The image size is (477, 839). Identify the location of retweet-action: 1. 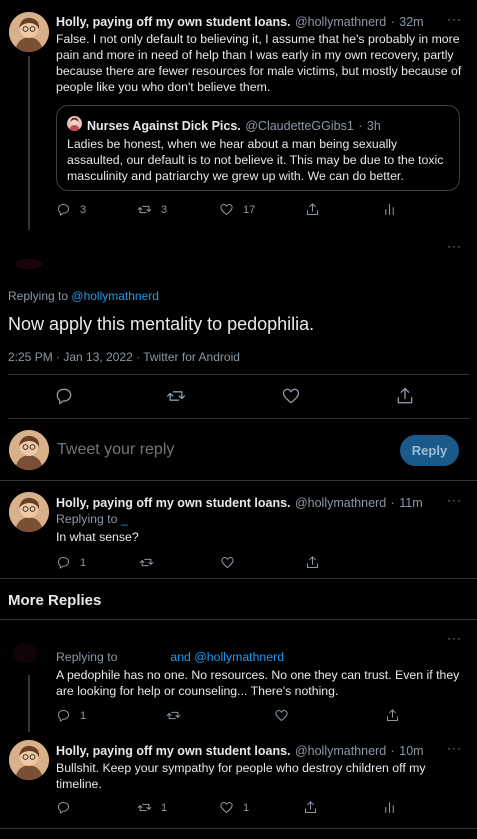
(152, 807).